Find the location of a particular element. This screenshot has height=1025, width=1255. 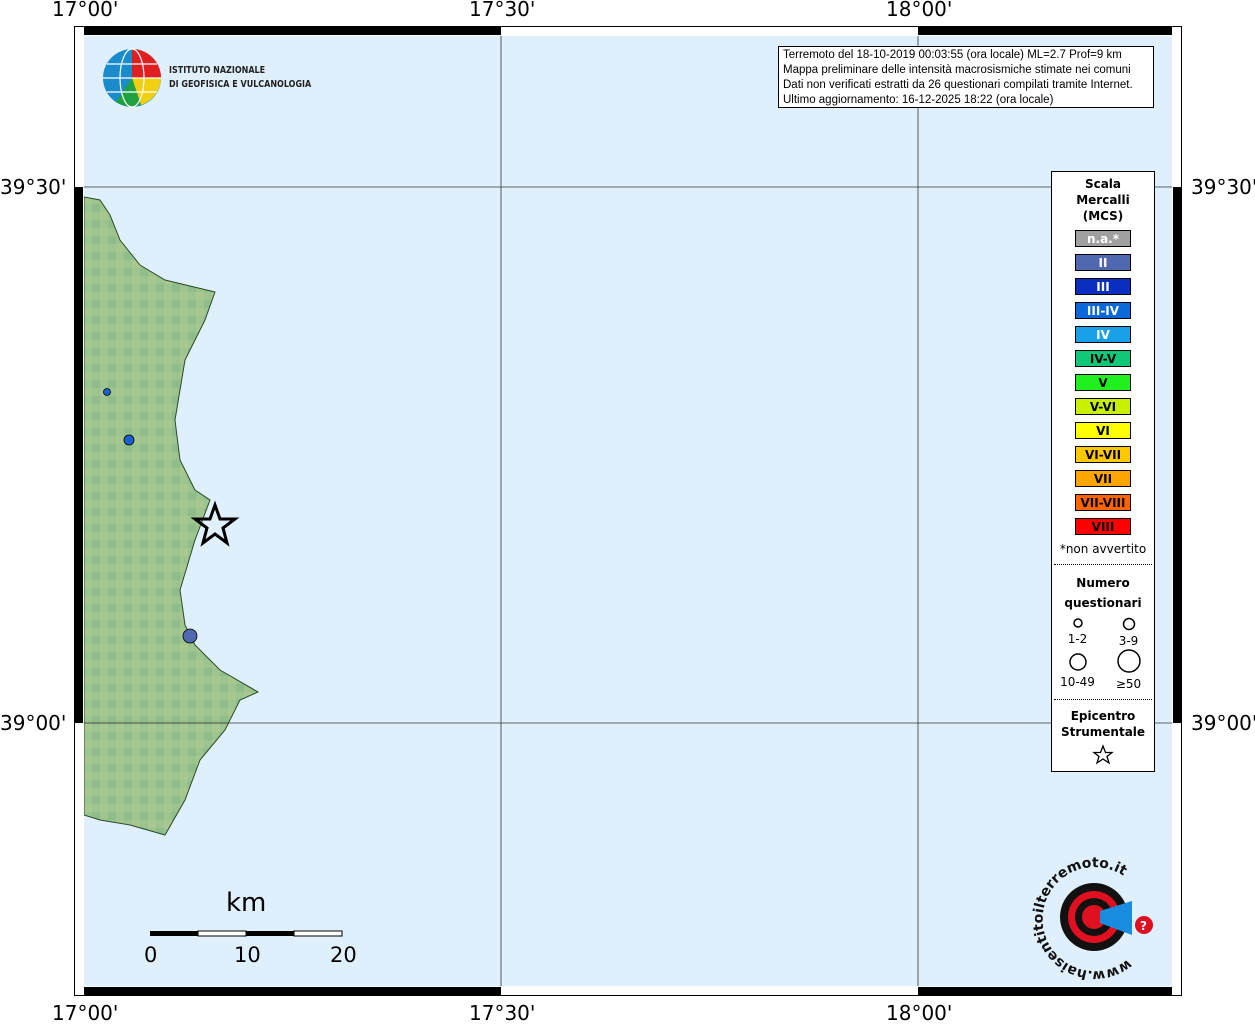

size-10-49-icon is located at coordinates (1077, 662).